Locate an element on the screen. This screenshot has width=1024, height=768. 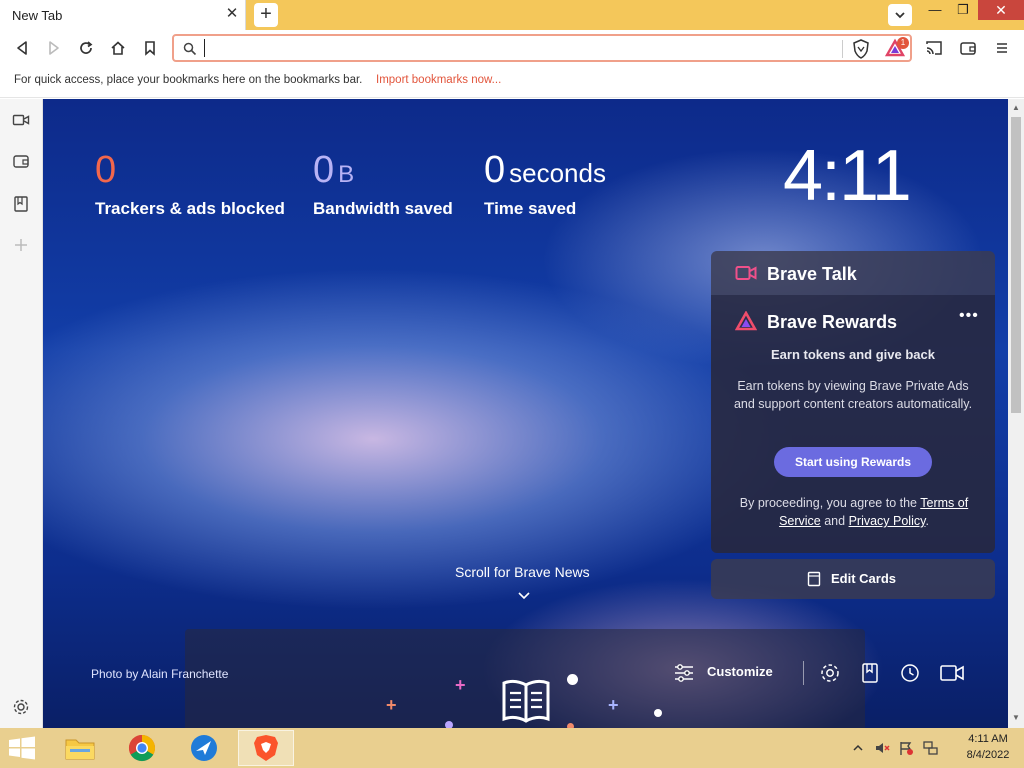
back-icon is located at coordinates (22, 48).